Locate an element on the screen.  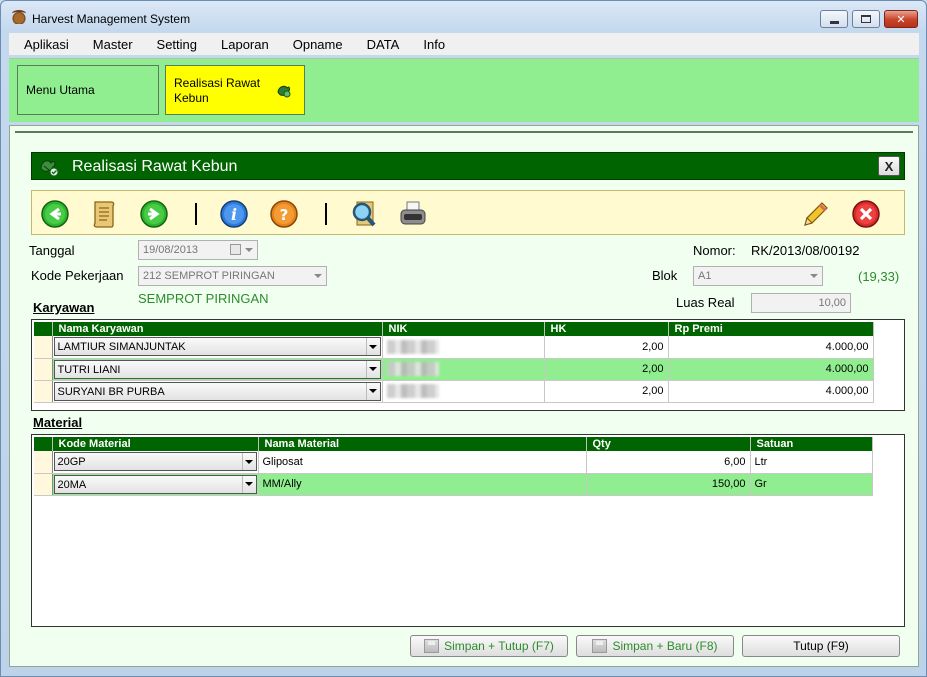
table-row: LAMTIUR SIMANJUNTAK 2,00 4.000,00 is located at coordinates (454, 347).